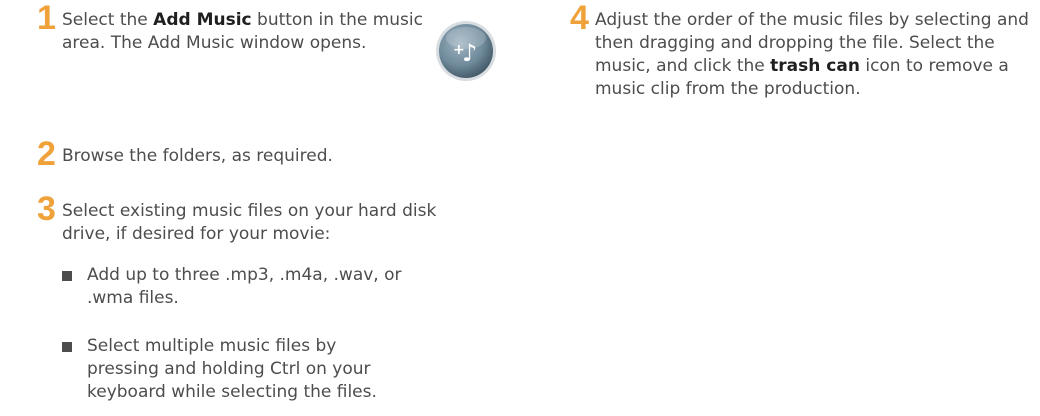 The image size is (1040, 416). Describe the element at coordinates (197, 156) in the screenshot. I see `step-text: Browse the folders, as required.` at that location.